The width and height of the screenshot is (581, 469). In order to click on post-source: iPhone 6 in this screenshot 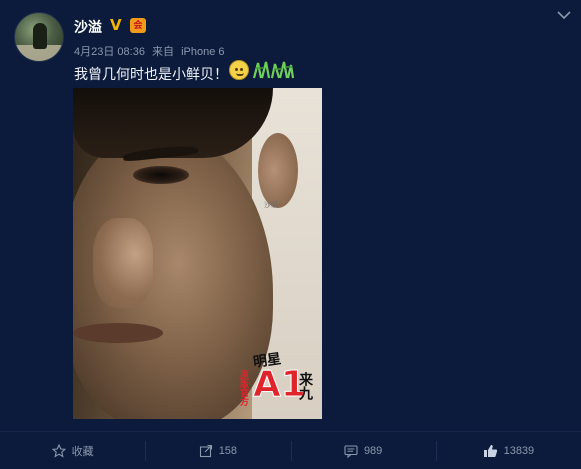, I will do `click(202, 52)`.